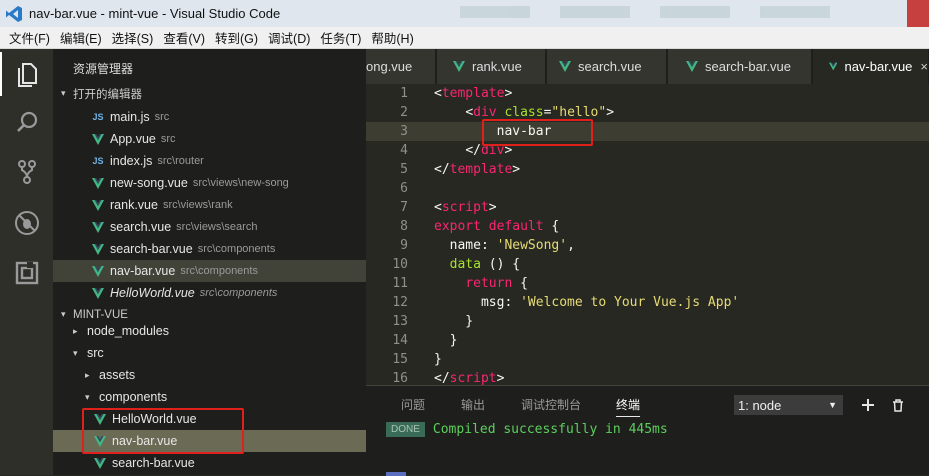  I want to click on close-icon: ×, so click(924, 66).